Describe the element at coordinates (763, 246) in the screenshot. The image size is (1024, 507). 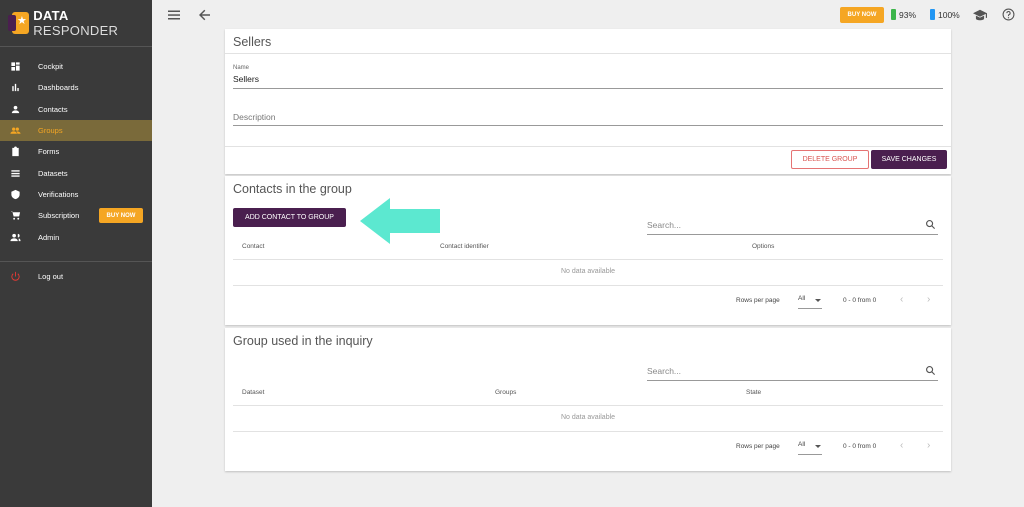
I see `column-header: Options` at that location.